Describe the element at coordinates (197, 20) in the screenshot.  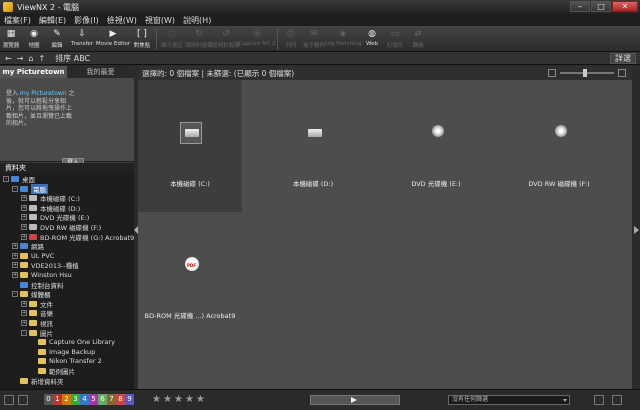
I see `menu-help: 說明(H)` at that location.